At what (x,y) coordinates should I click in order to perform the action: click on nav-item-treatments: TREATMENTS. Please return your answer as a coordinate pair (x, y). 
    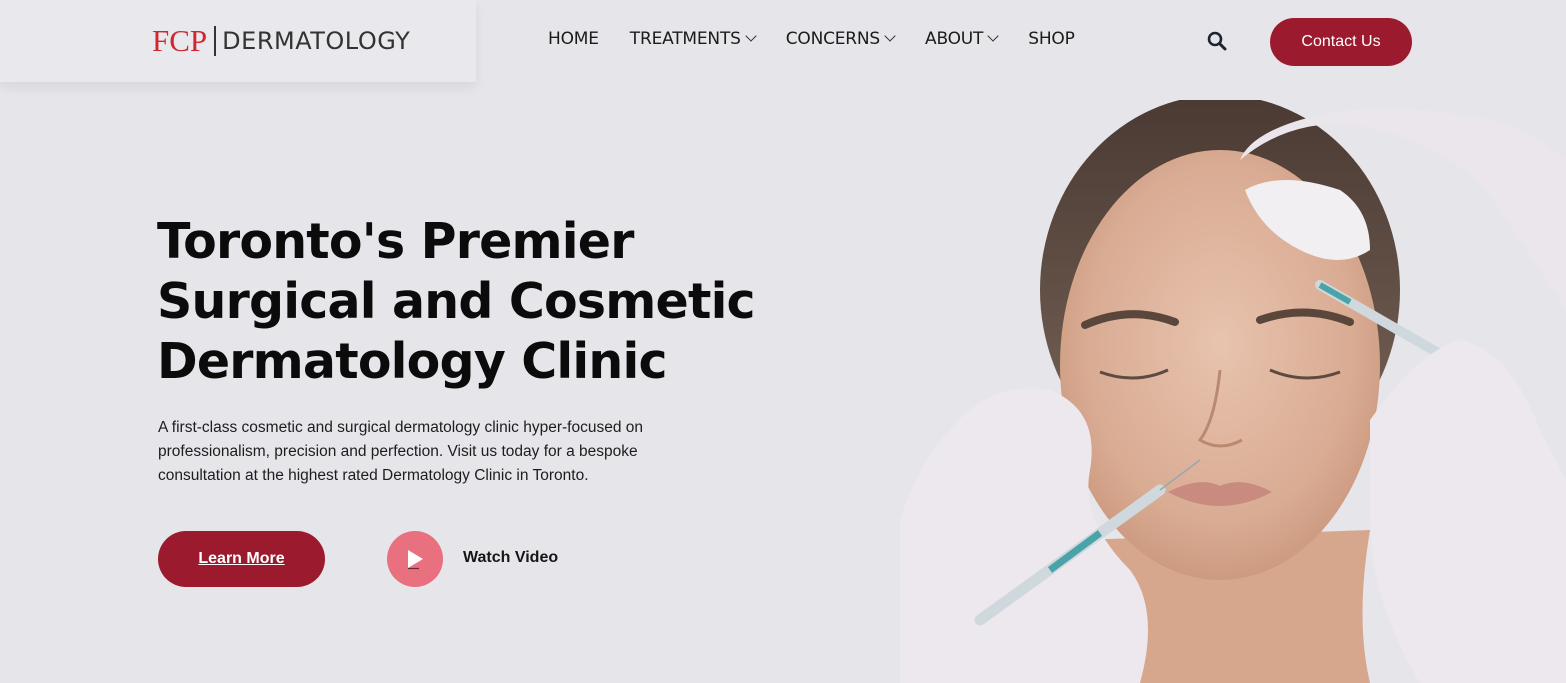
    Looking at the image, I should click on (693, 39).